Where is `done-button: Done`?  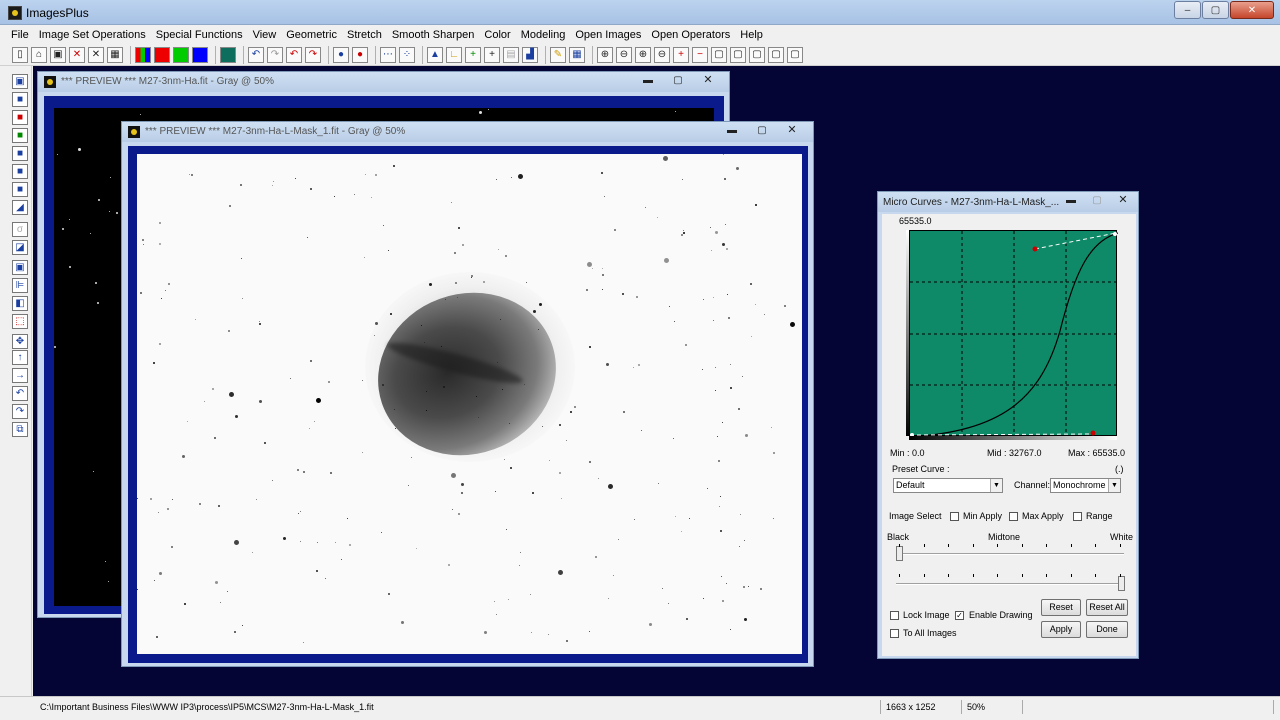 done-button: Done is located at coordinates (1107, 629).